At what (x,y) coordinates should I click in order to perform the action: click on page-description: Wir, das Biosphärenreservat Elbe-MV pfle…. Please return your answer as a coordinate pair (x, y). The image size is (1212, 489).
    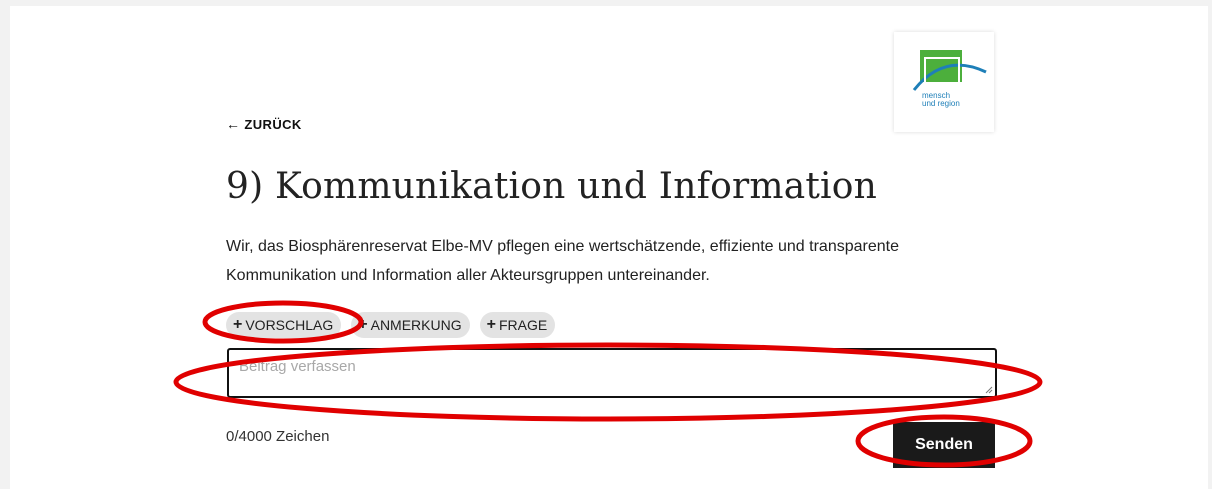
    Looking at the image, I should click on (562, 261).